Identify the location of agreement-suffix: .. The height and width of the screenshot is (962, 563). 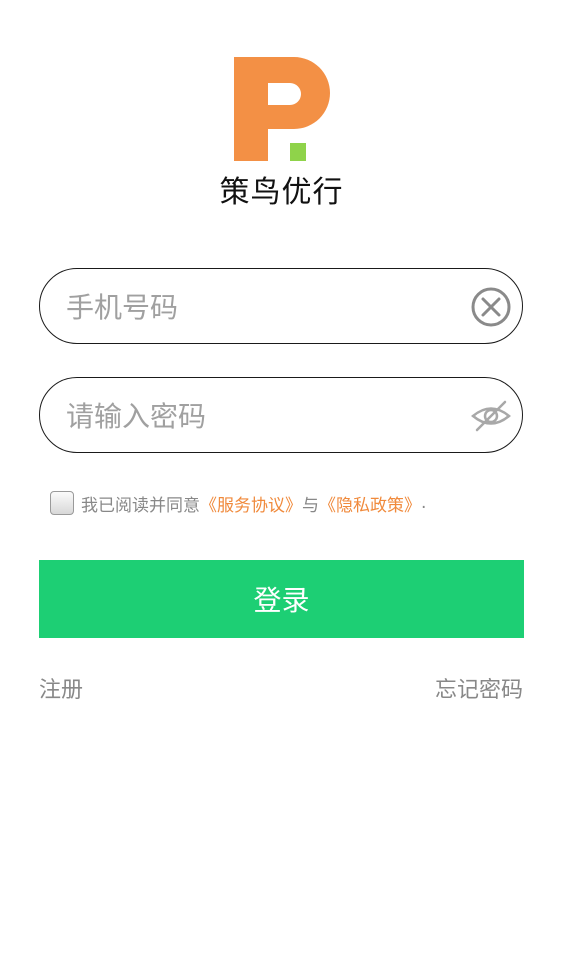
(424, 503).